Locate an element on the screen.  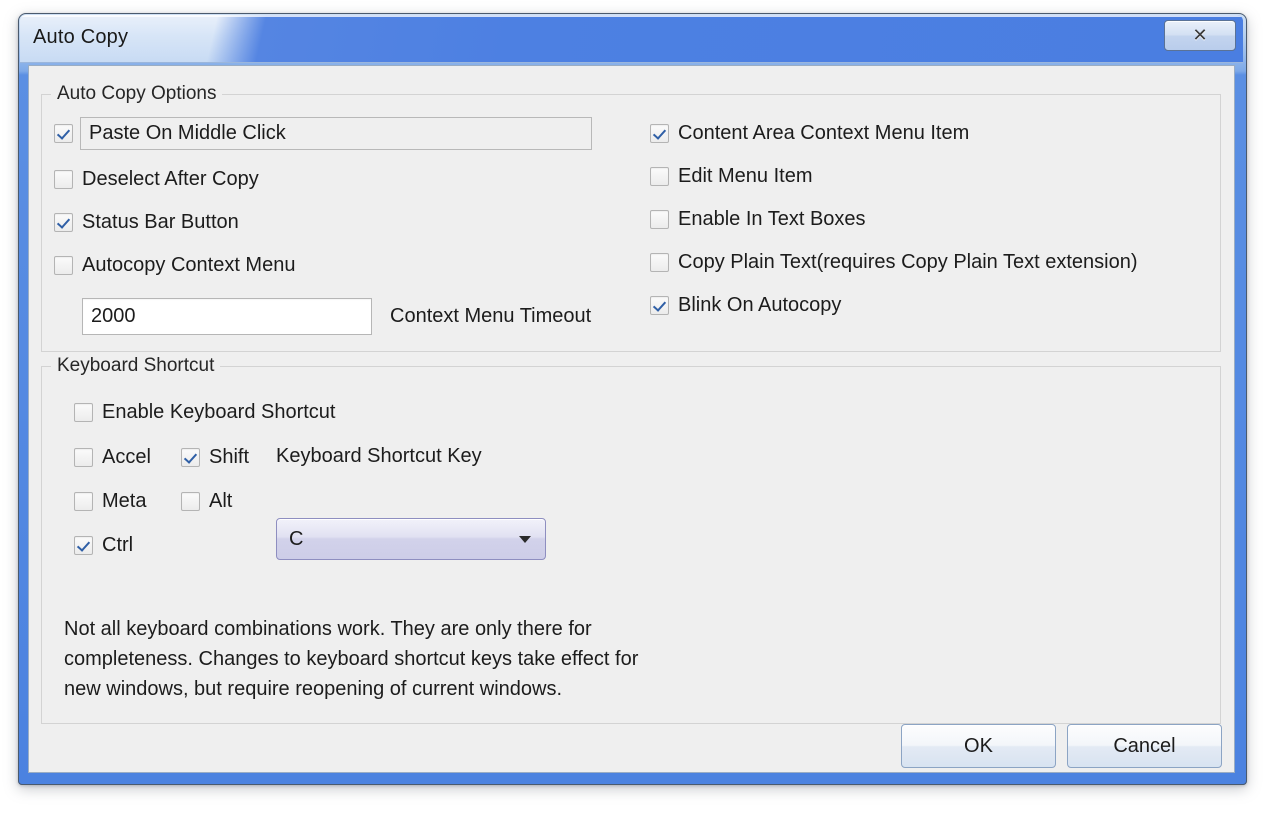
checkbox-label: Enable Keyboard Shortcut is located at coordinates (219, 412).